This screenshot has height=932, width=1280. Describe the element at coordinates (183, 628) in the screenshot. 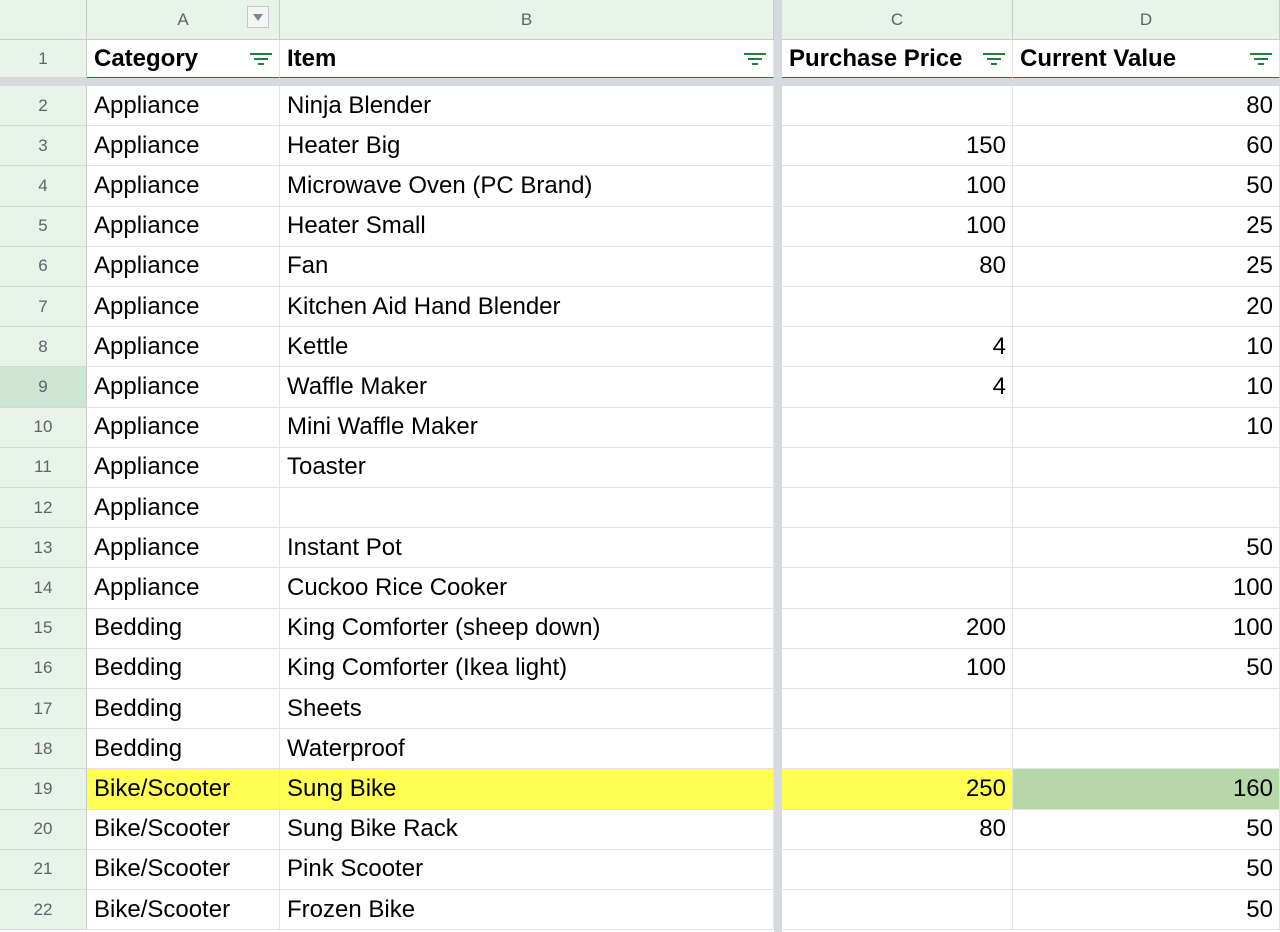

I see `cell-category-15: Bedding` at that location.